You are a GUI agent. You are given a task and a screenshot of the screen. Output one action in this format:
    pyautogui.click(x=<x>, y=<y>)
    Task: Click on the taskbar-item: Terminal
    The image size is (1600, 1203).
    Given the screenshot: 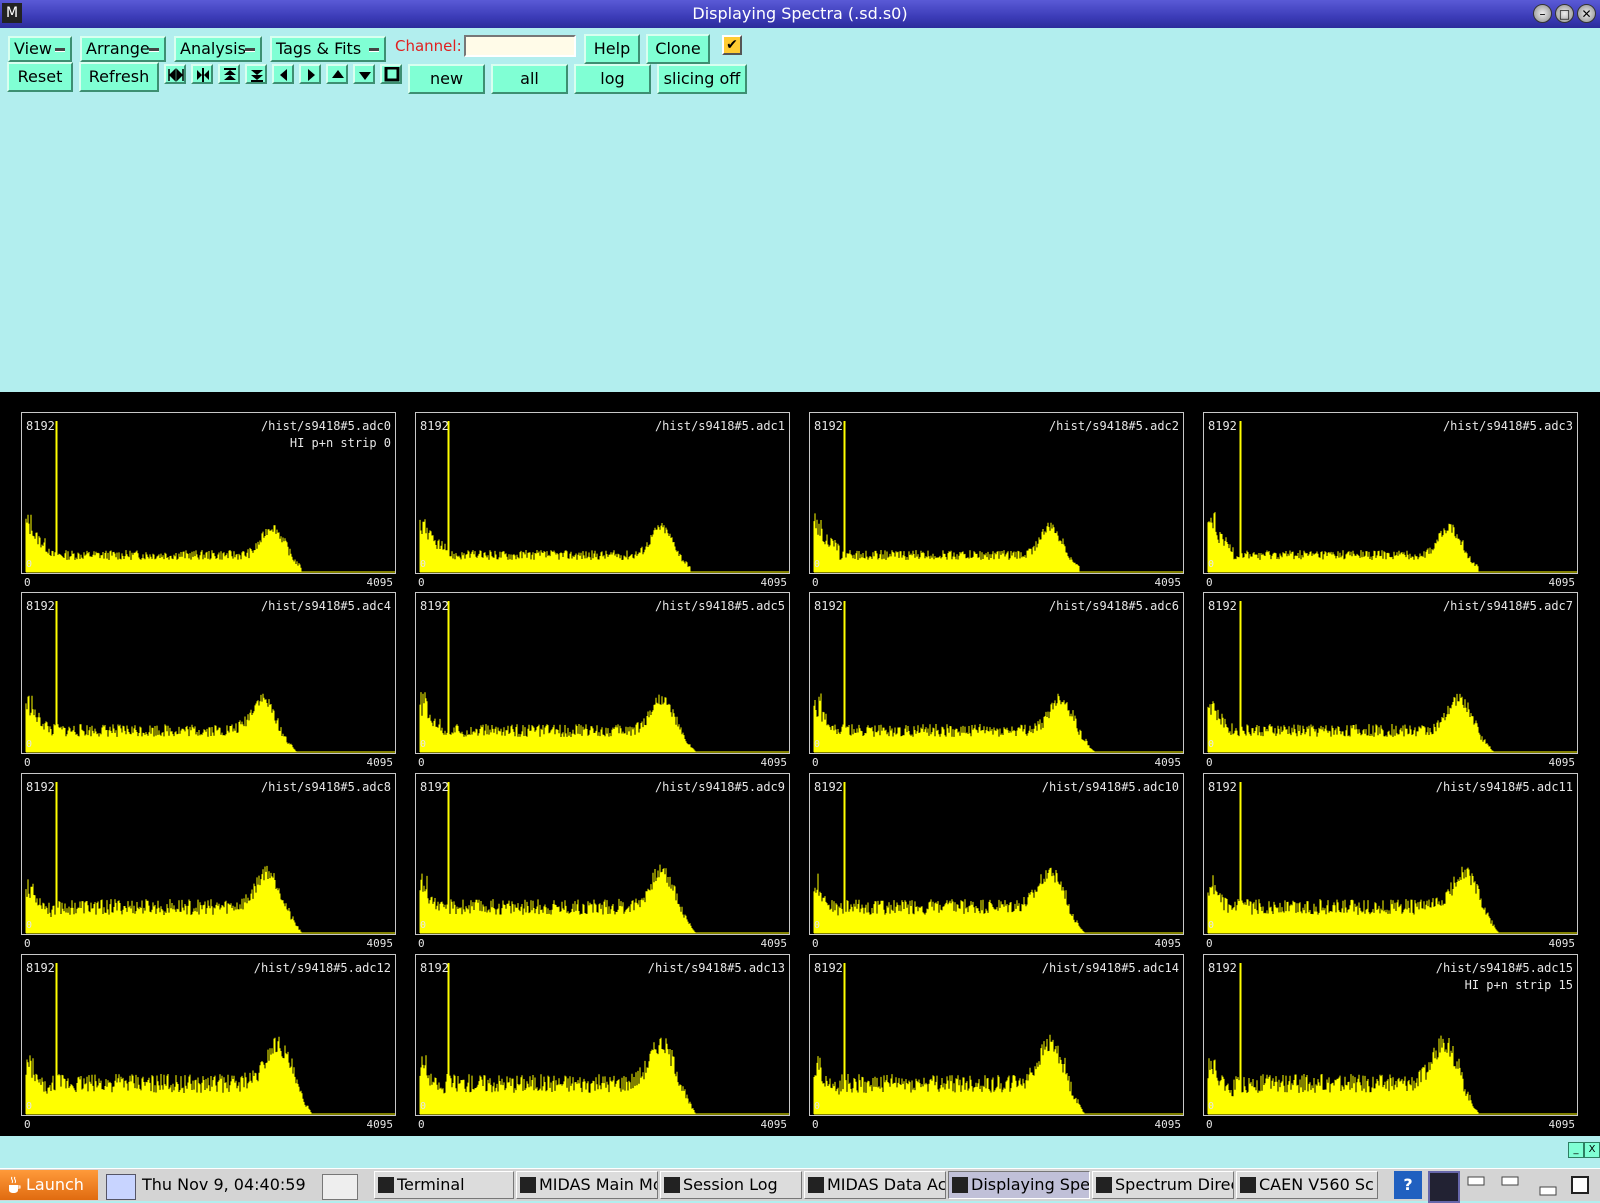 What is the action you would take?
    pyautogui.click(x=444, y=1185)
    